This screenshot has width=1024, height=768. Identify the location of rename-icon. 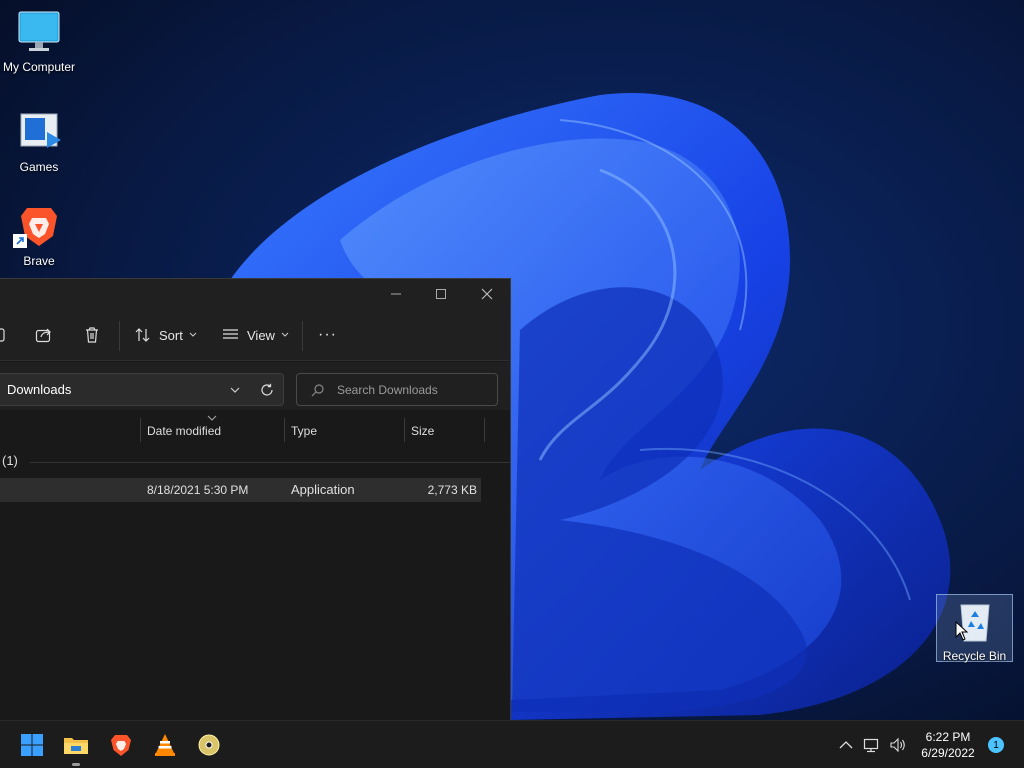
(2, 335).